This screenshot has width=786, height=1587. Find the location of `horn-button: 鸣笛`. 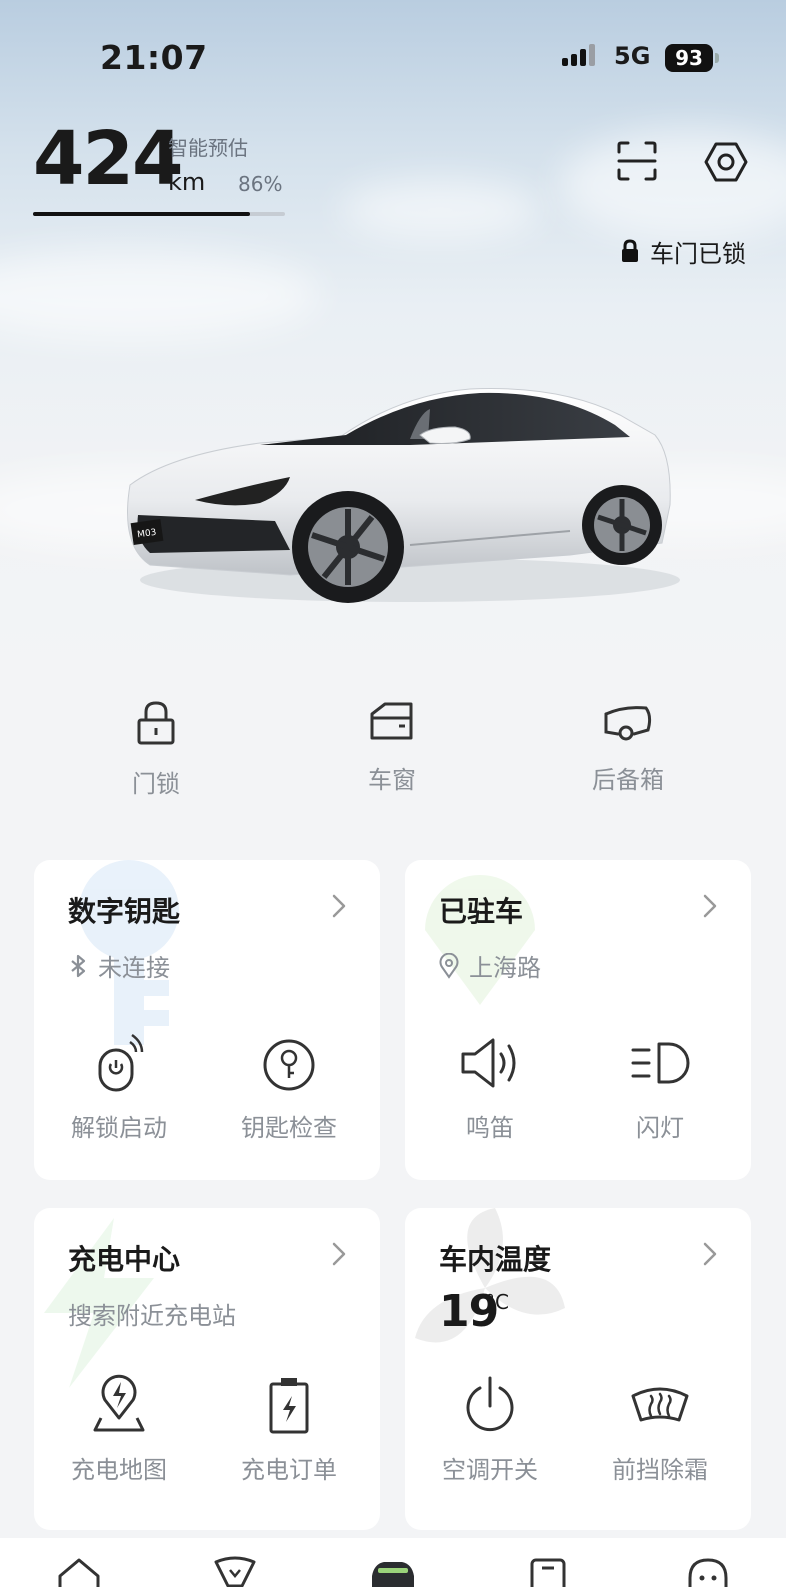

horn-button: 鸣笛 is located at coordinates (490, 1087).